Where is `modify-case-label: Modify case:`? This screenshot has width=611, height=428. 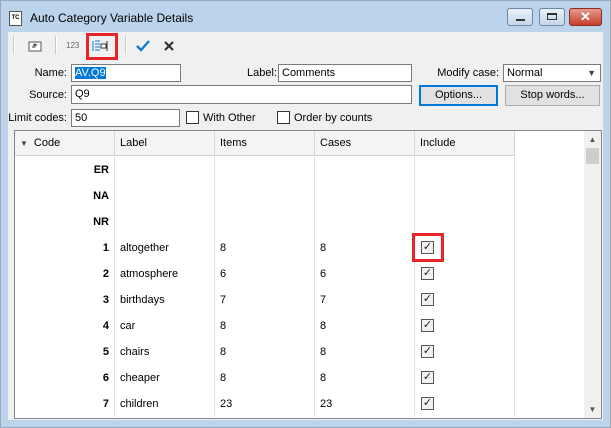
modify-case-label: Modify case: is located at coordinates (468, 73).